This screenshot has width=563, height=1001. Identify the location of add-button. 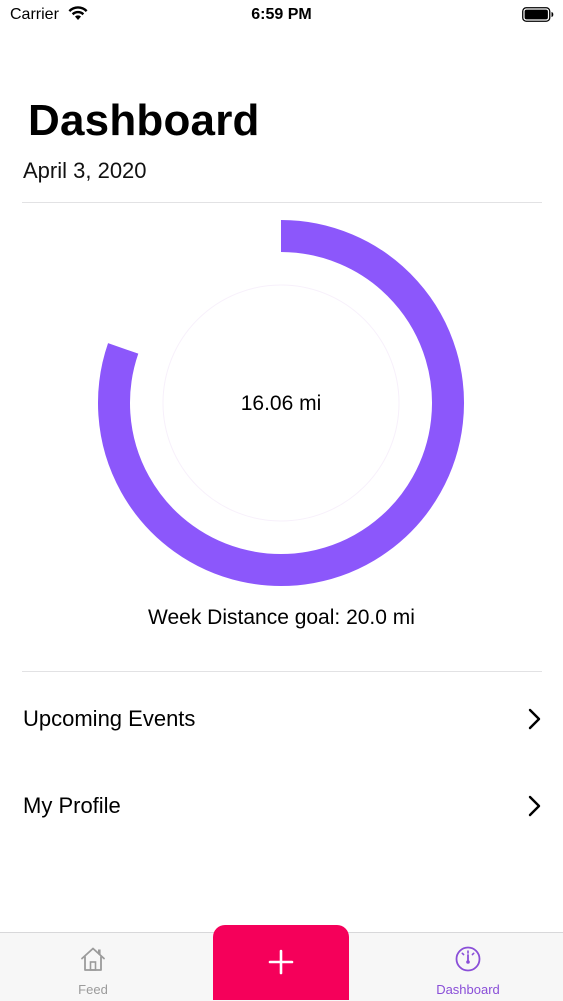
(281, 962).